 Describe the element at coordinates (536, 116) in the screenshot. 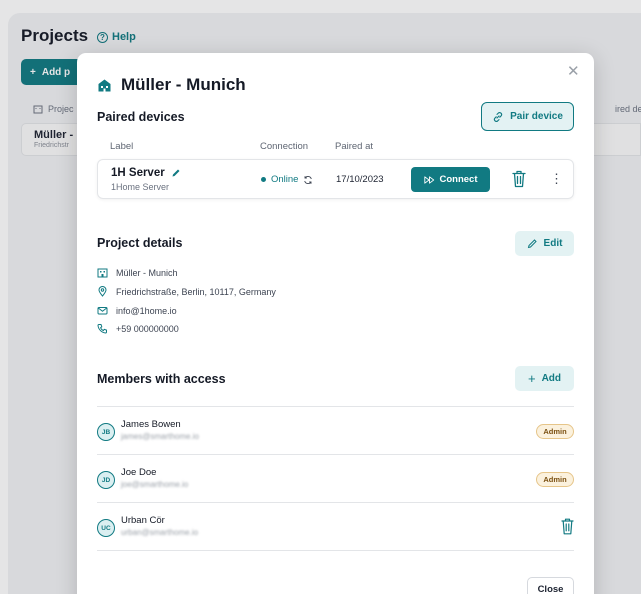

I see `pair-device-label: Pair device` at that location.